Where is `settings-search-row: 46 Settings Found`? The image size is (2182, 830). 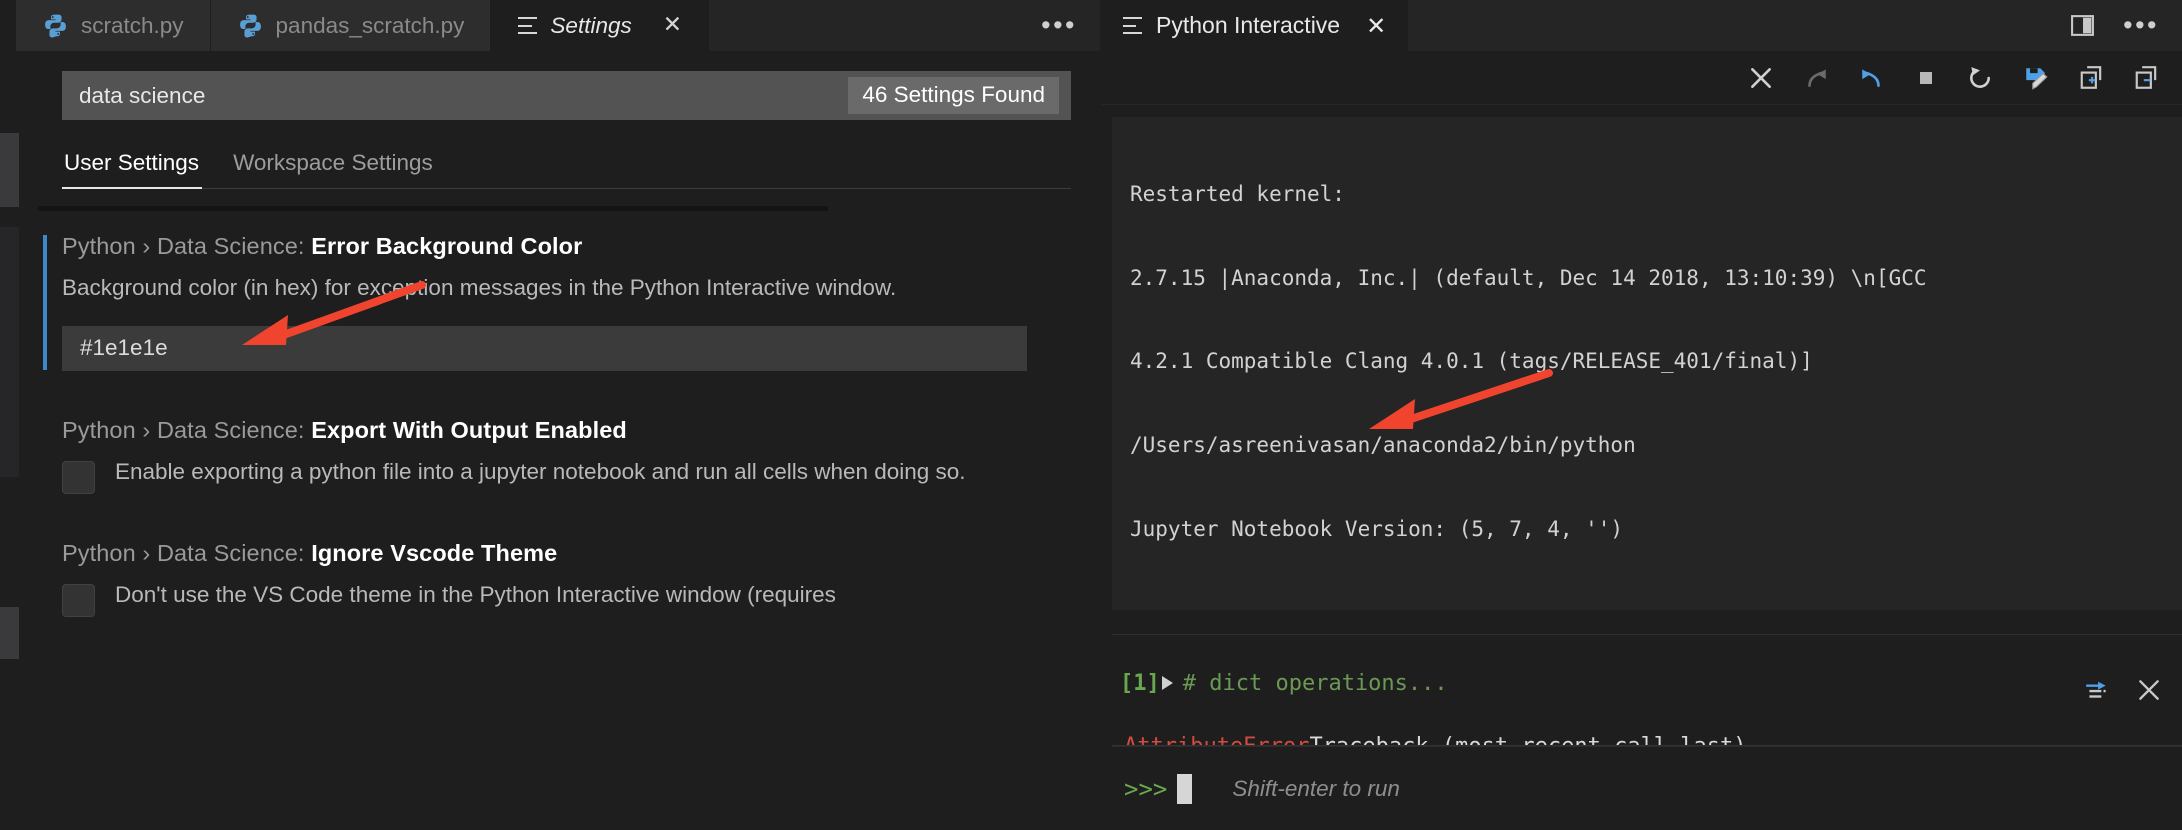
settings-search-row: 46 Settings Found is located at coordinates (559, 85).